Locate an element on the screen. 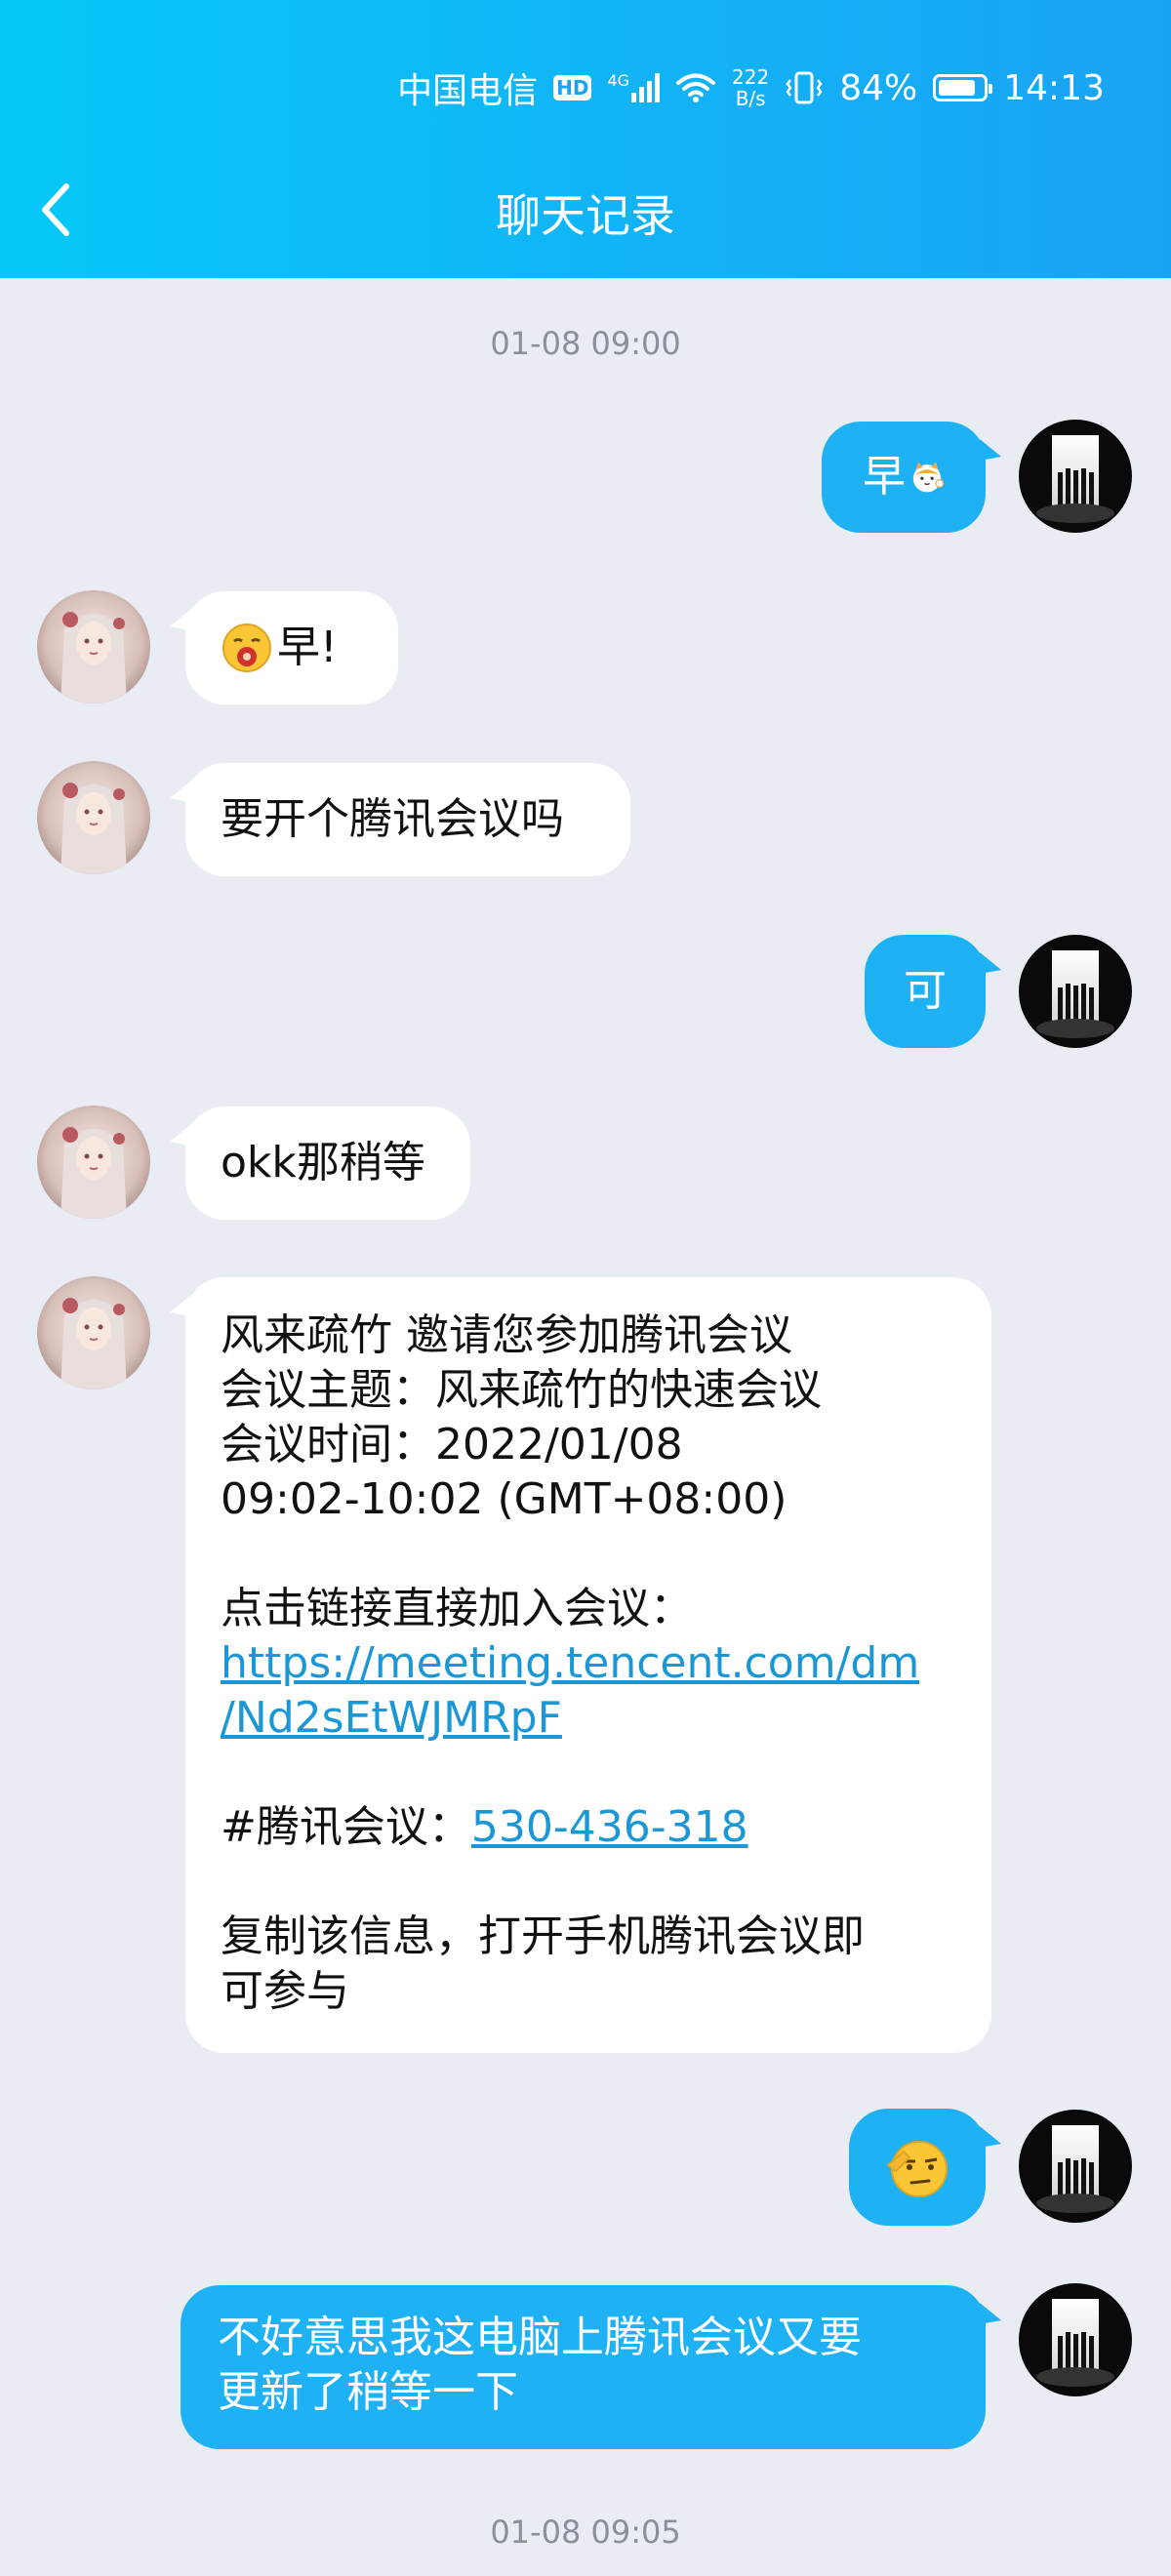 This screenshot has height=2576, width=1171. message-bubble-sent: 可 is located at coordinates (925, 991).